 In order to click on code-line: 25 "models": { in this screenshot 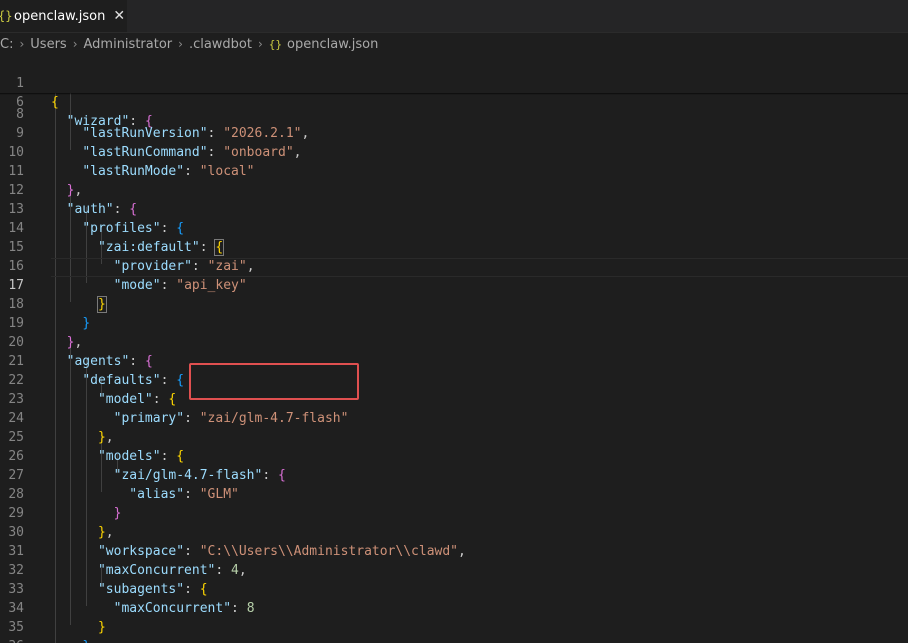, I will do `click(454, 436)`.